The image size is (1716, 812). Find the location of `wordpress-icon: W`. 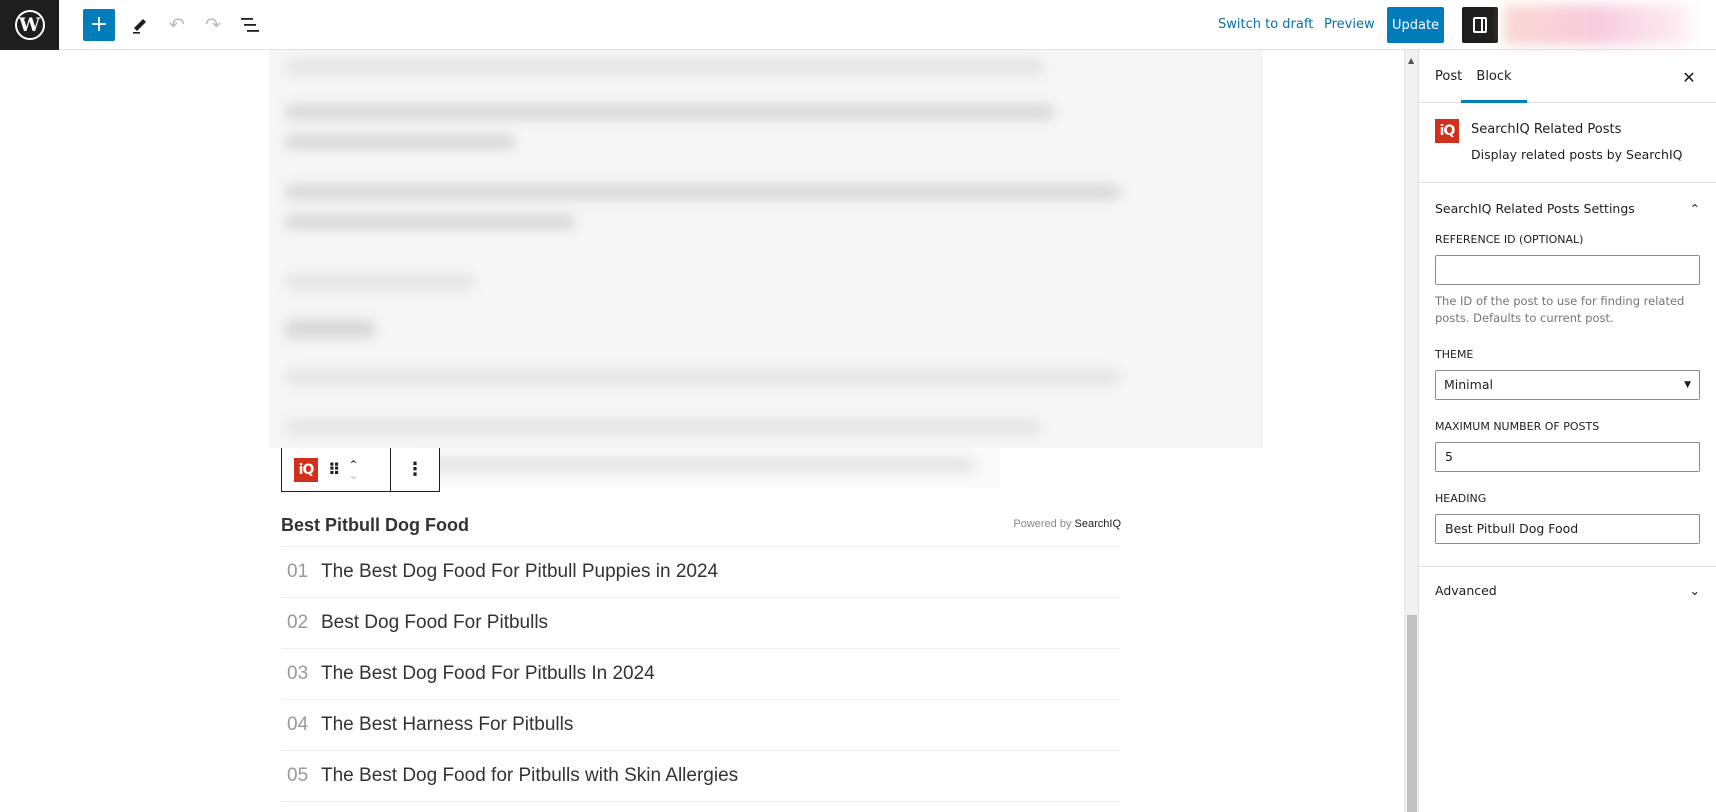

wordpress-icon: W is located at coordinates (29, 25).